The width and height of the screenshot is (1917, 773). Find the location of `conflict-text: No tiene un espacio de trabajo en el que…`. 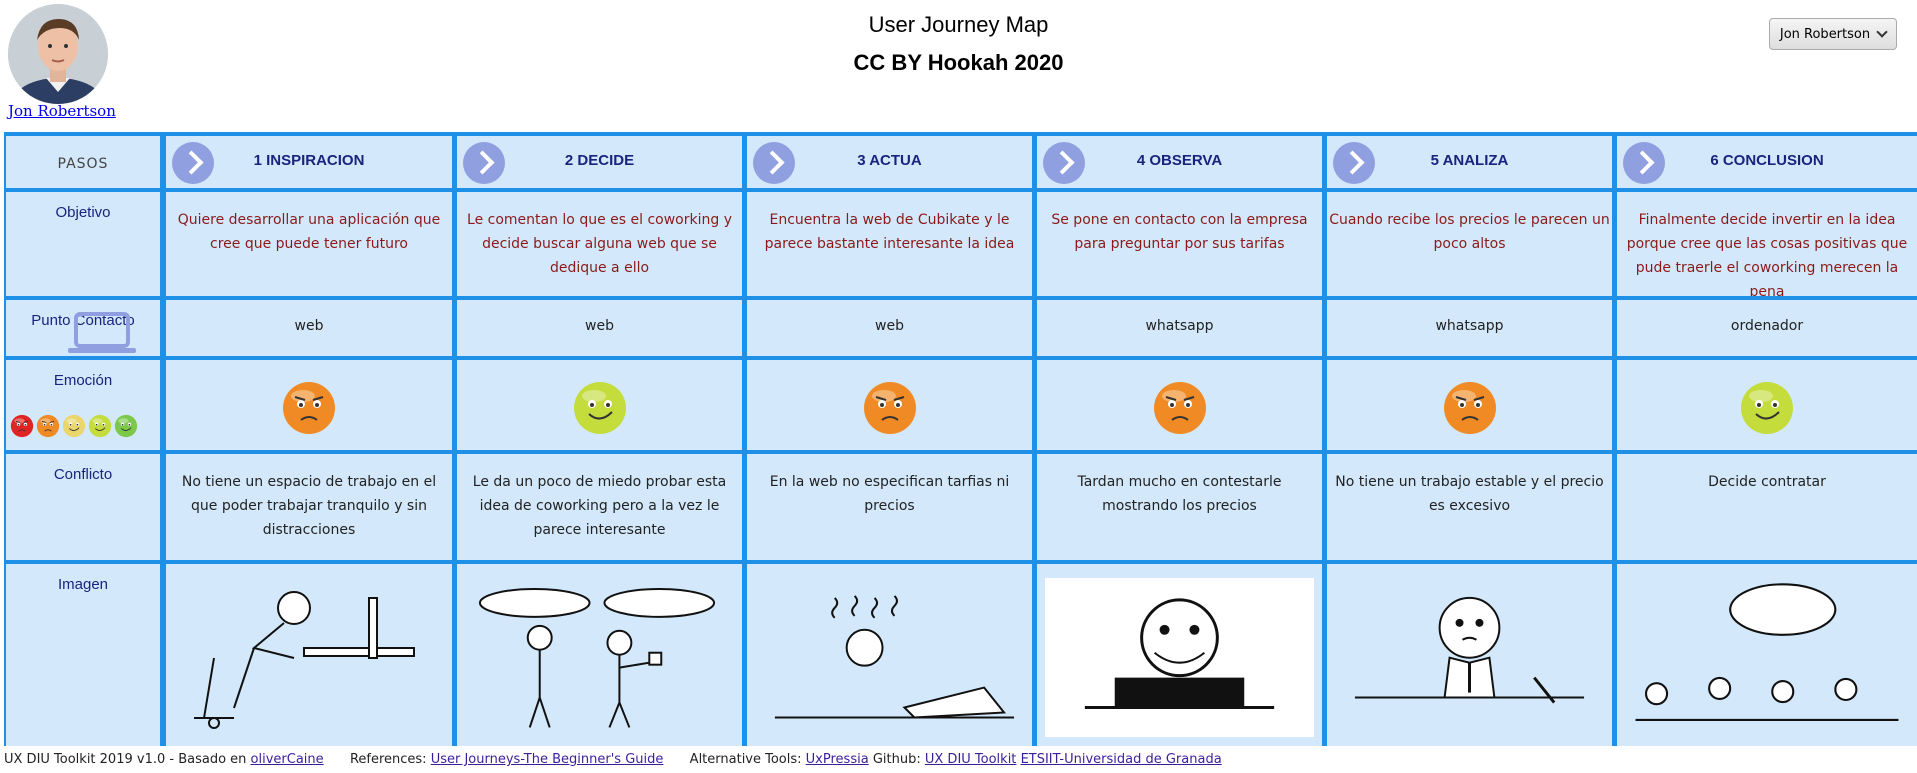

conflict-text: No tiene un espacio de trabajo en el que… is located at coordinates (309, 506).